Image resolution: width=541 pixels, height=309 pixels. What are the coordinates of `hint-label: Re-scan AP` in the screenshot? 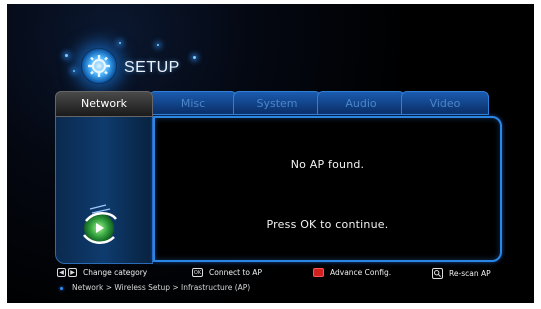 It's located at (470, 273).